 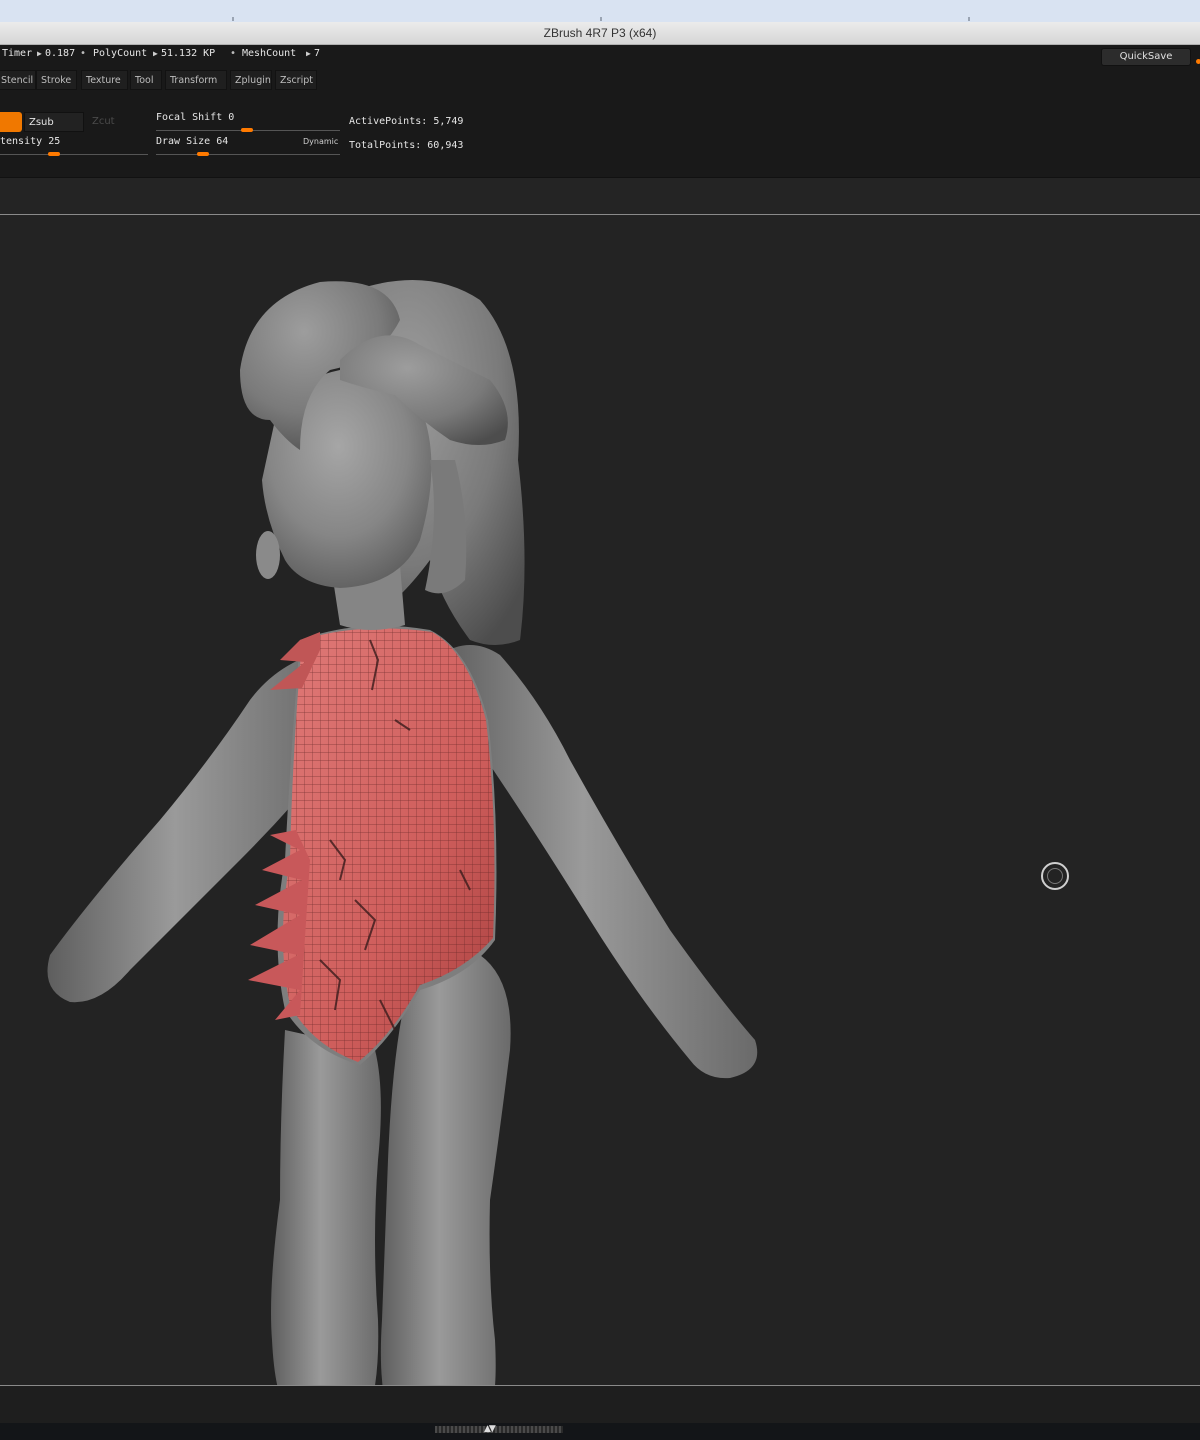 I want to click on shelf-area, so click(x=600, y=196).